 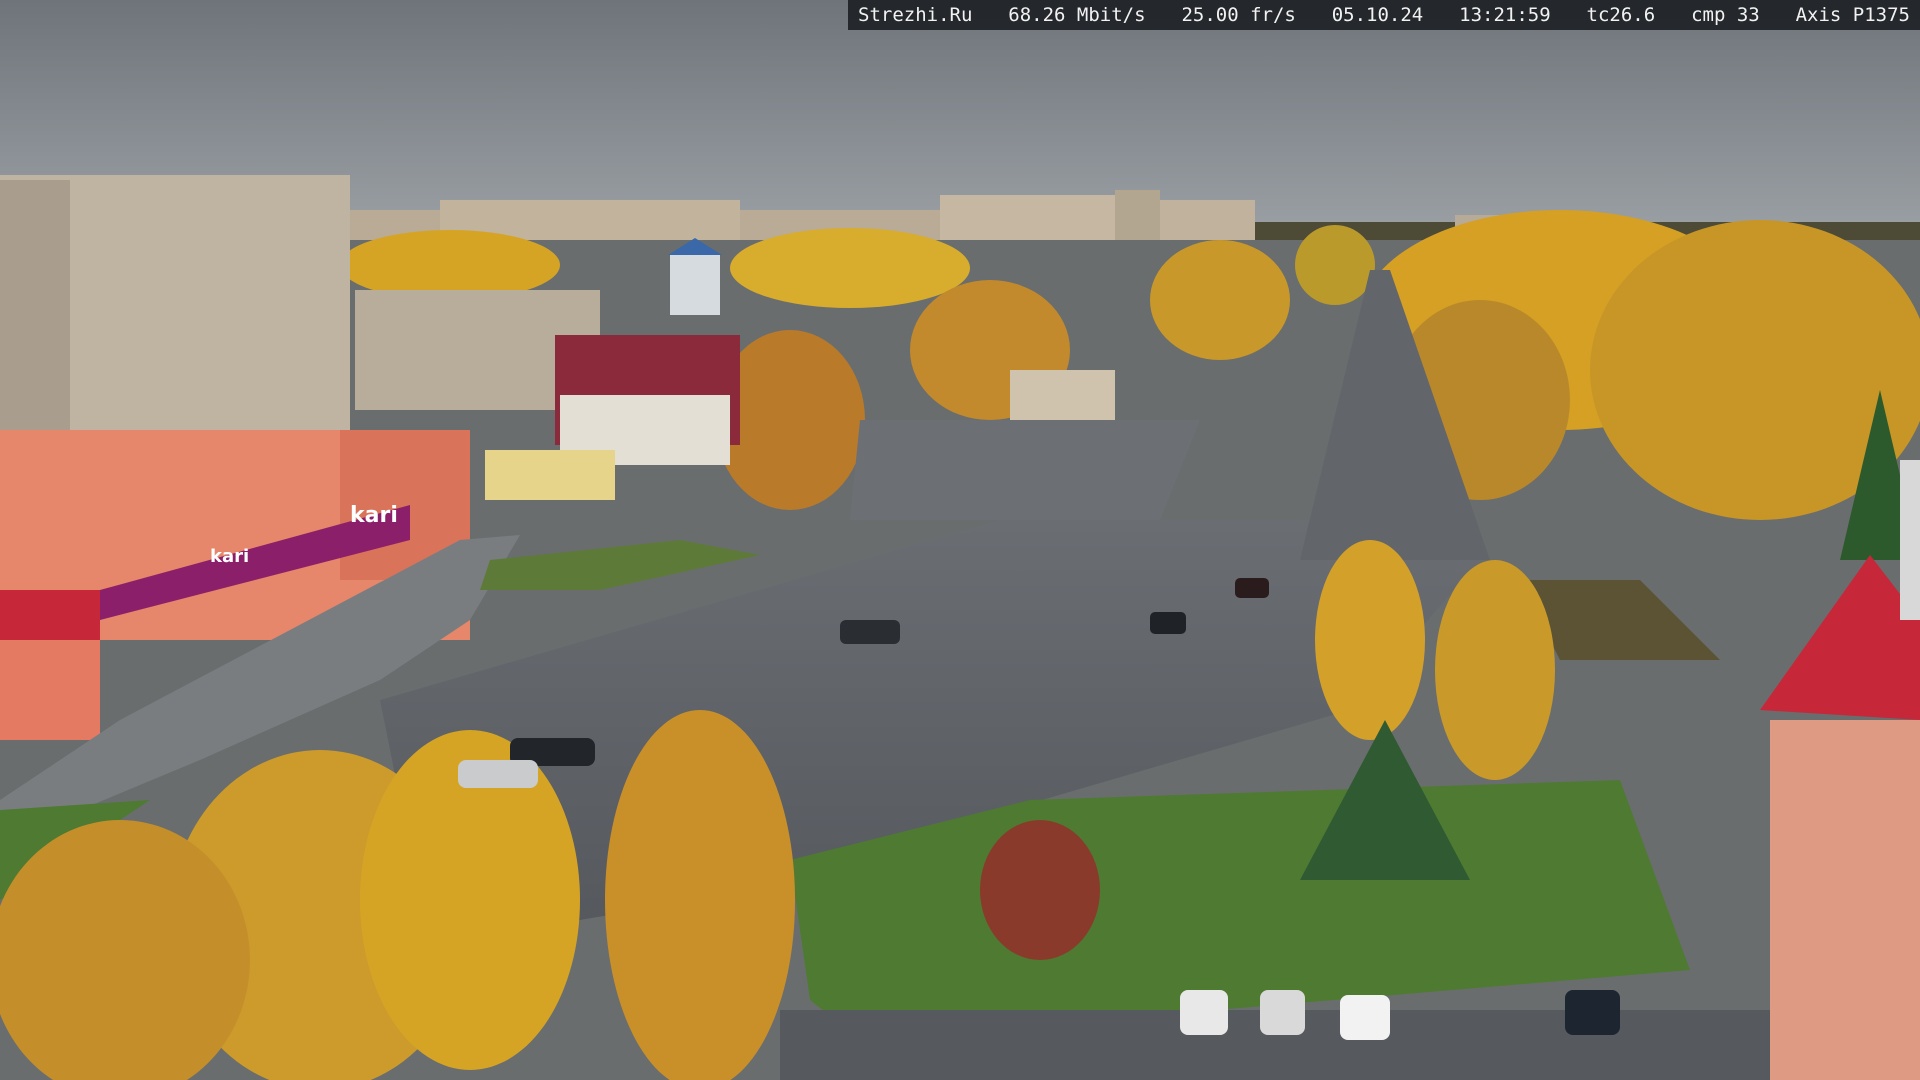 I want to click on overlay-camera-model: Axis P1375, so click(x=1852, y=15).